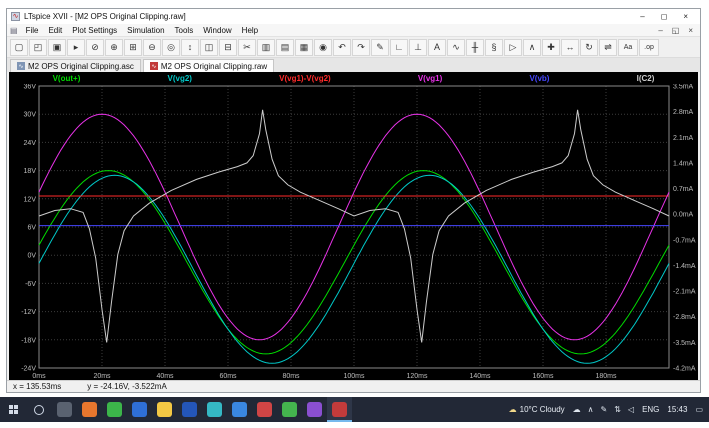  I want to click on x-axis-label: 180ms, so click(606, 376).